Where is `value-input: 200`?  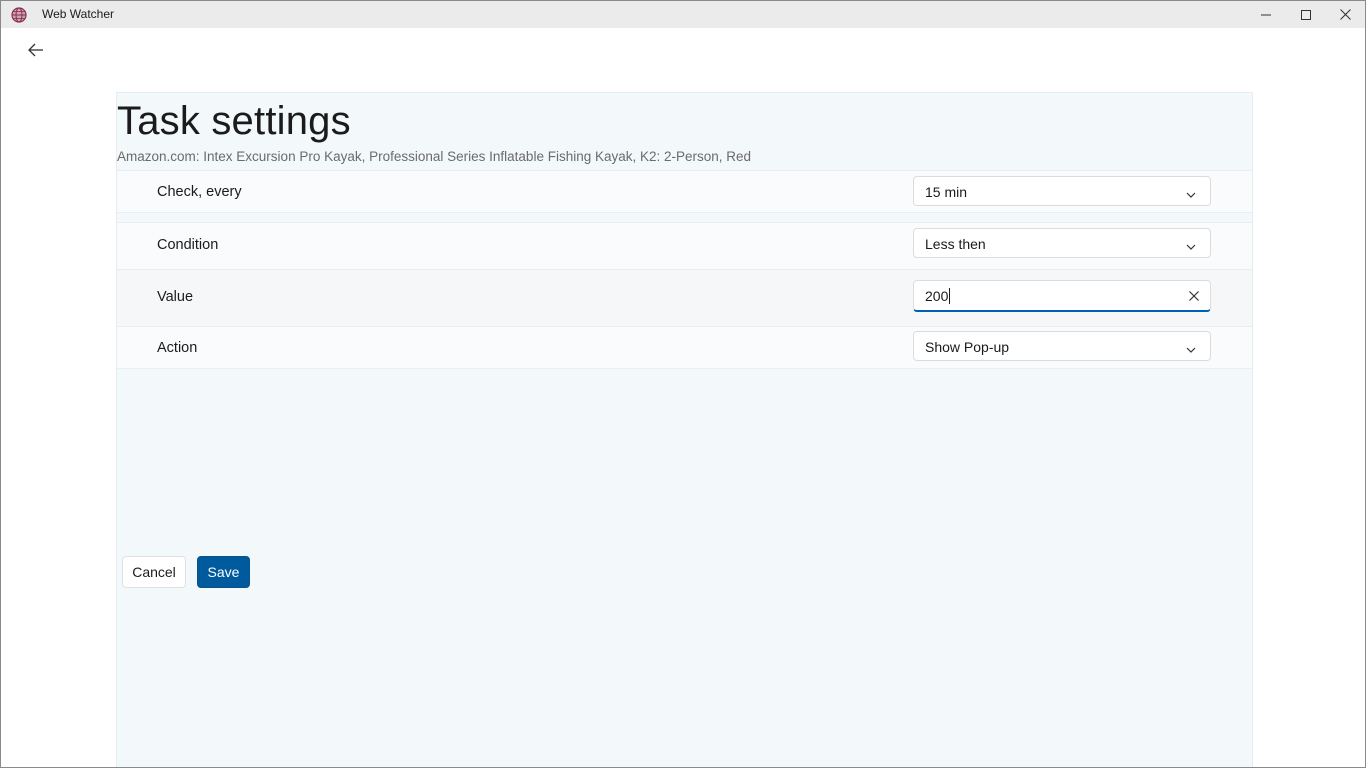
value-input: 200 is located at coordinates (1062, 296).